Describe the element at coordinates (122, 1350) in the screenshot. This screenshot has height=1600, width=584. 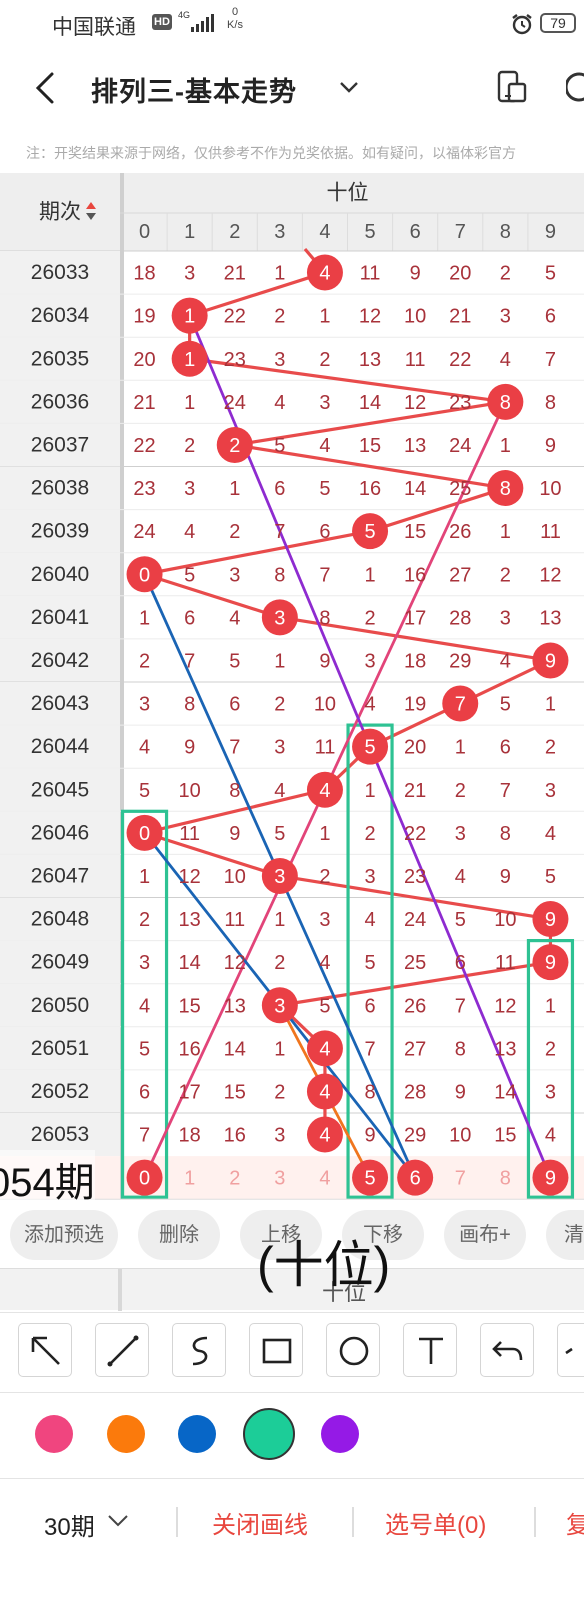
I see `line-tool` at that location.